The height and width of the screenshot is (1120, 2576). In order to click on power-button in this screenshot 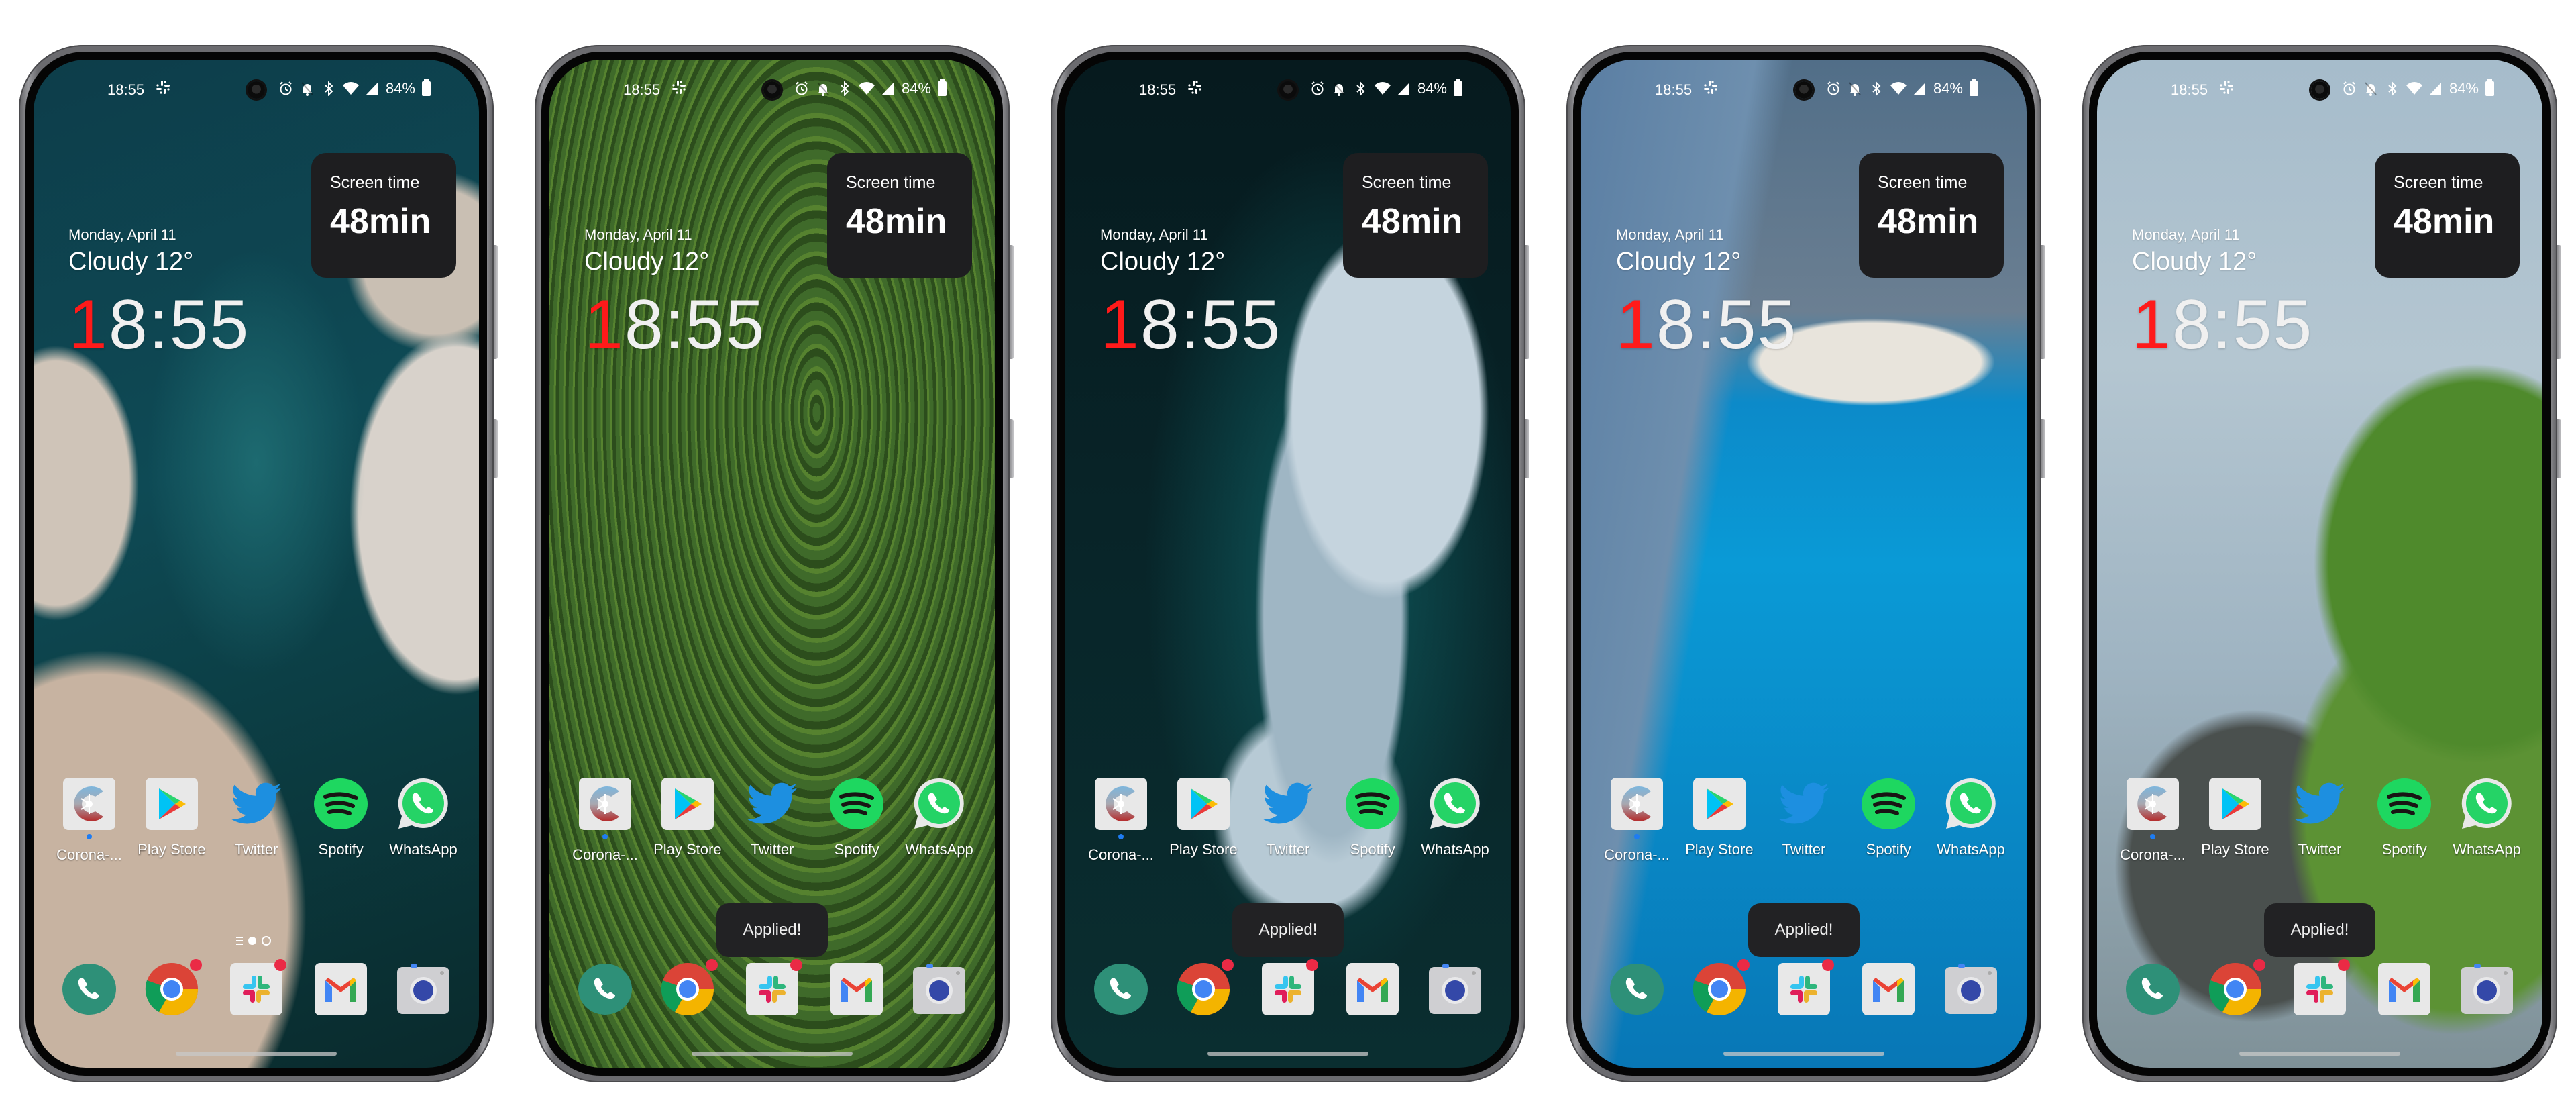, I will do `click(2043, 302)`.